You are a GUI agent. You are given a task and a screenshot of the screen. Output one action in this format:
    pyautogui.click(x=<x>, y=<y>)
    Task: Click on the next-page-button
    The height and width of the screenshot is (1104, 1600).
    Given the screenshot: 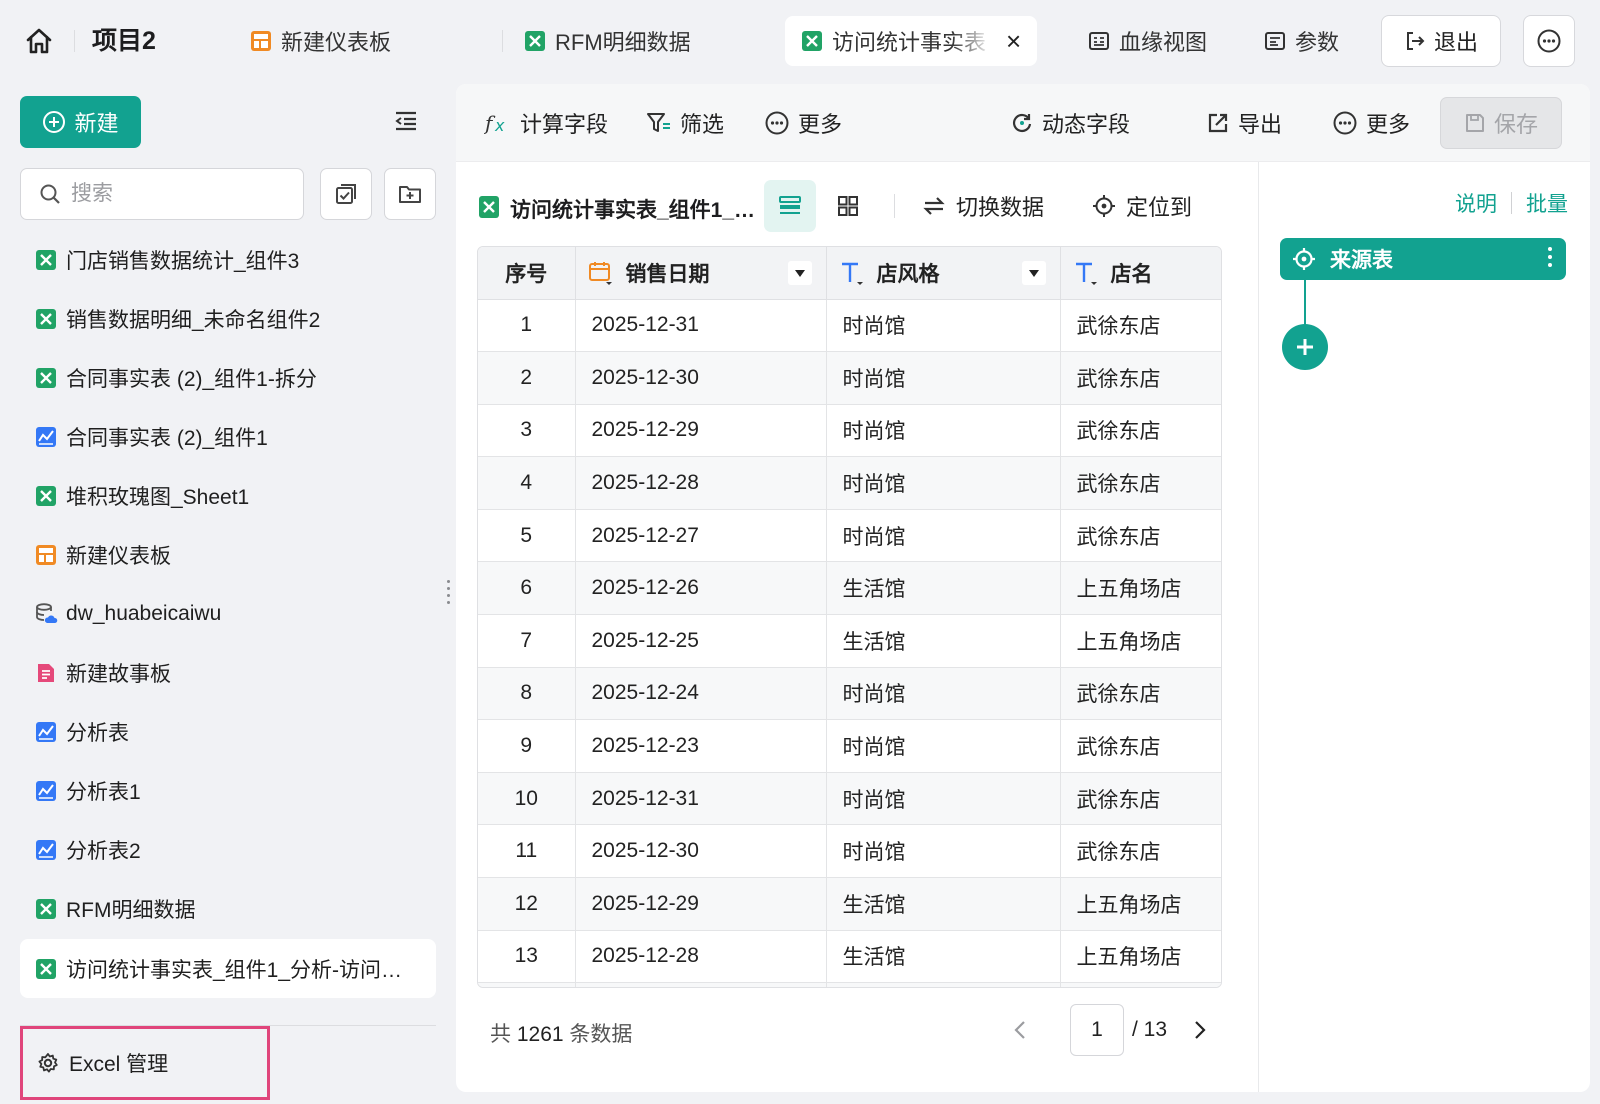 What is the action you would take?
    pyautogui.click(x=1200, y=1030)
    